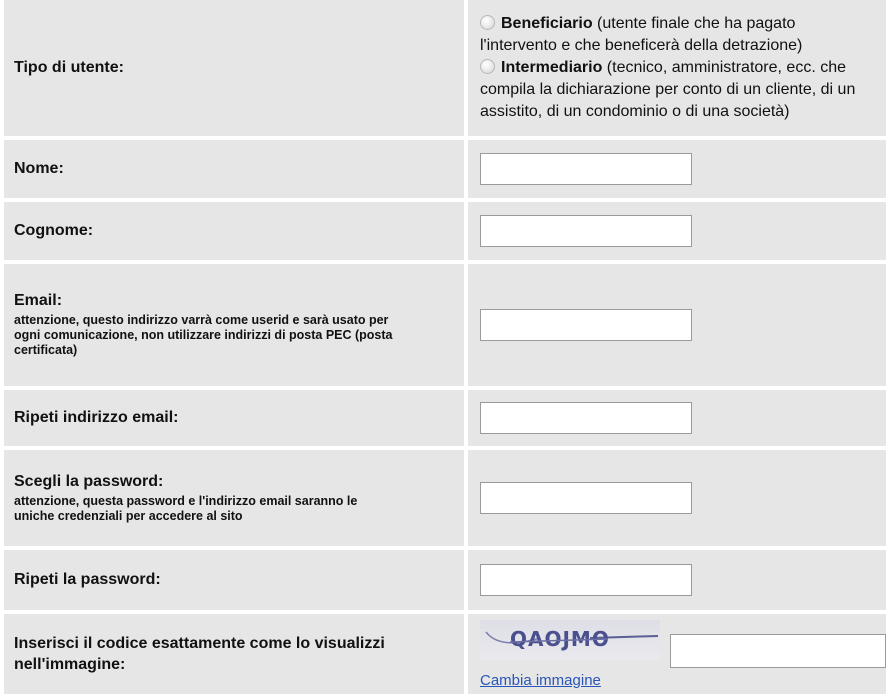  I want to click on password-label: Scegli la password:, so click(89, 481).